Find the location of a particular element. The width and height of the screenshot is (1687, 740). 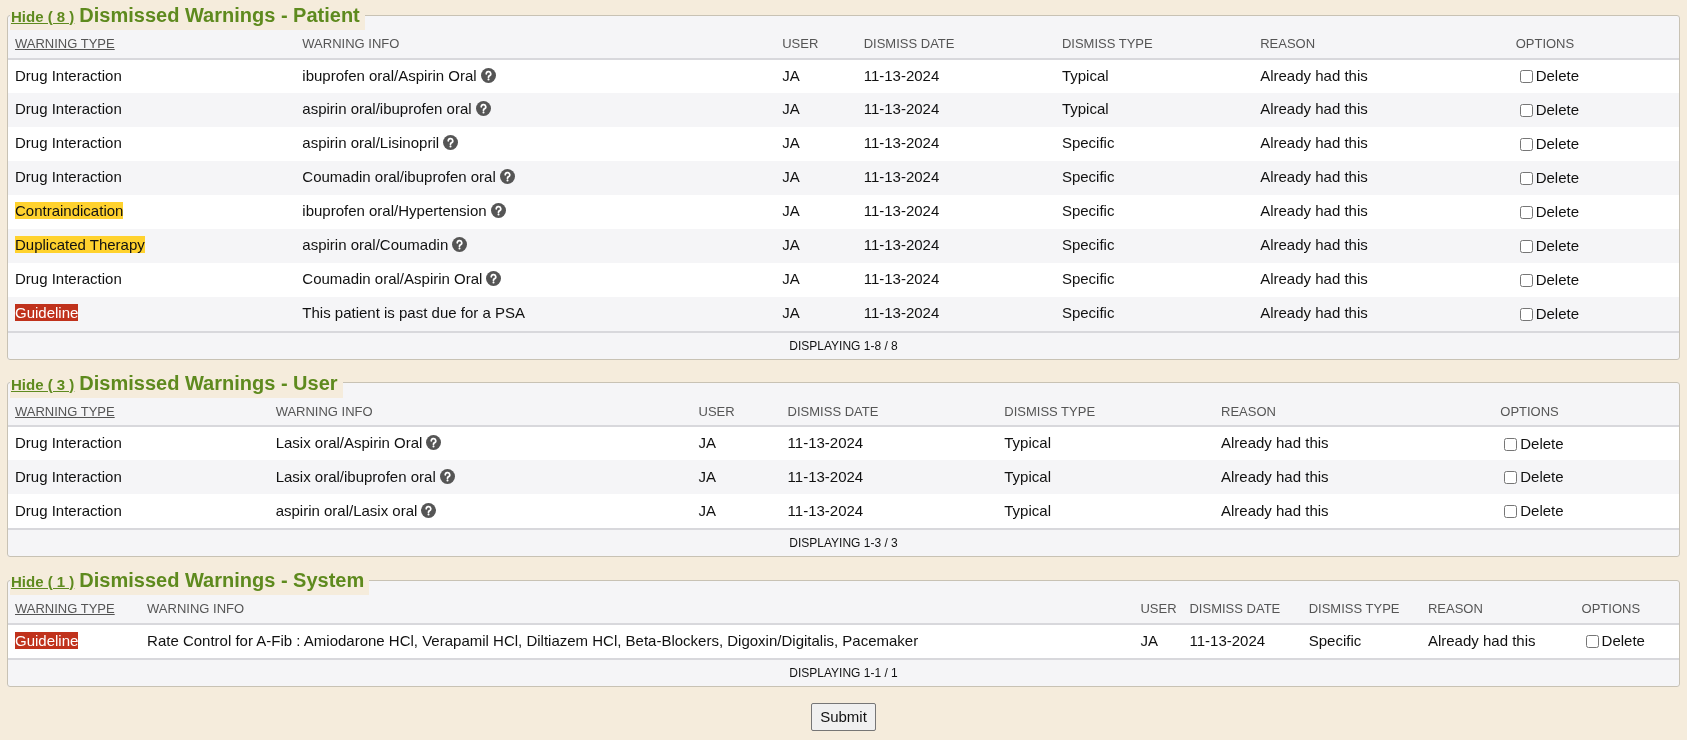

warning-type: Guideline is located at coordinates (47, 640).